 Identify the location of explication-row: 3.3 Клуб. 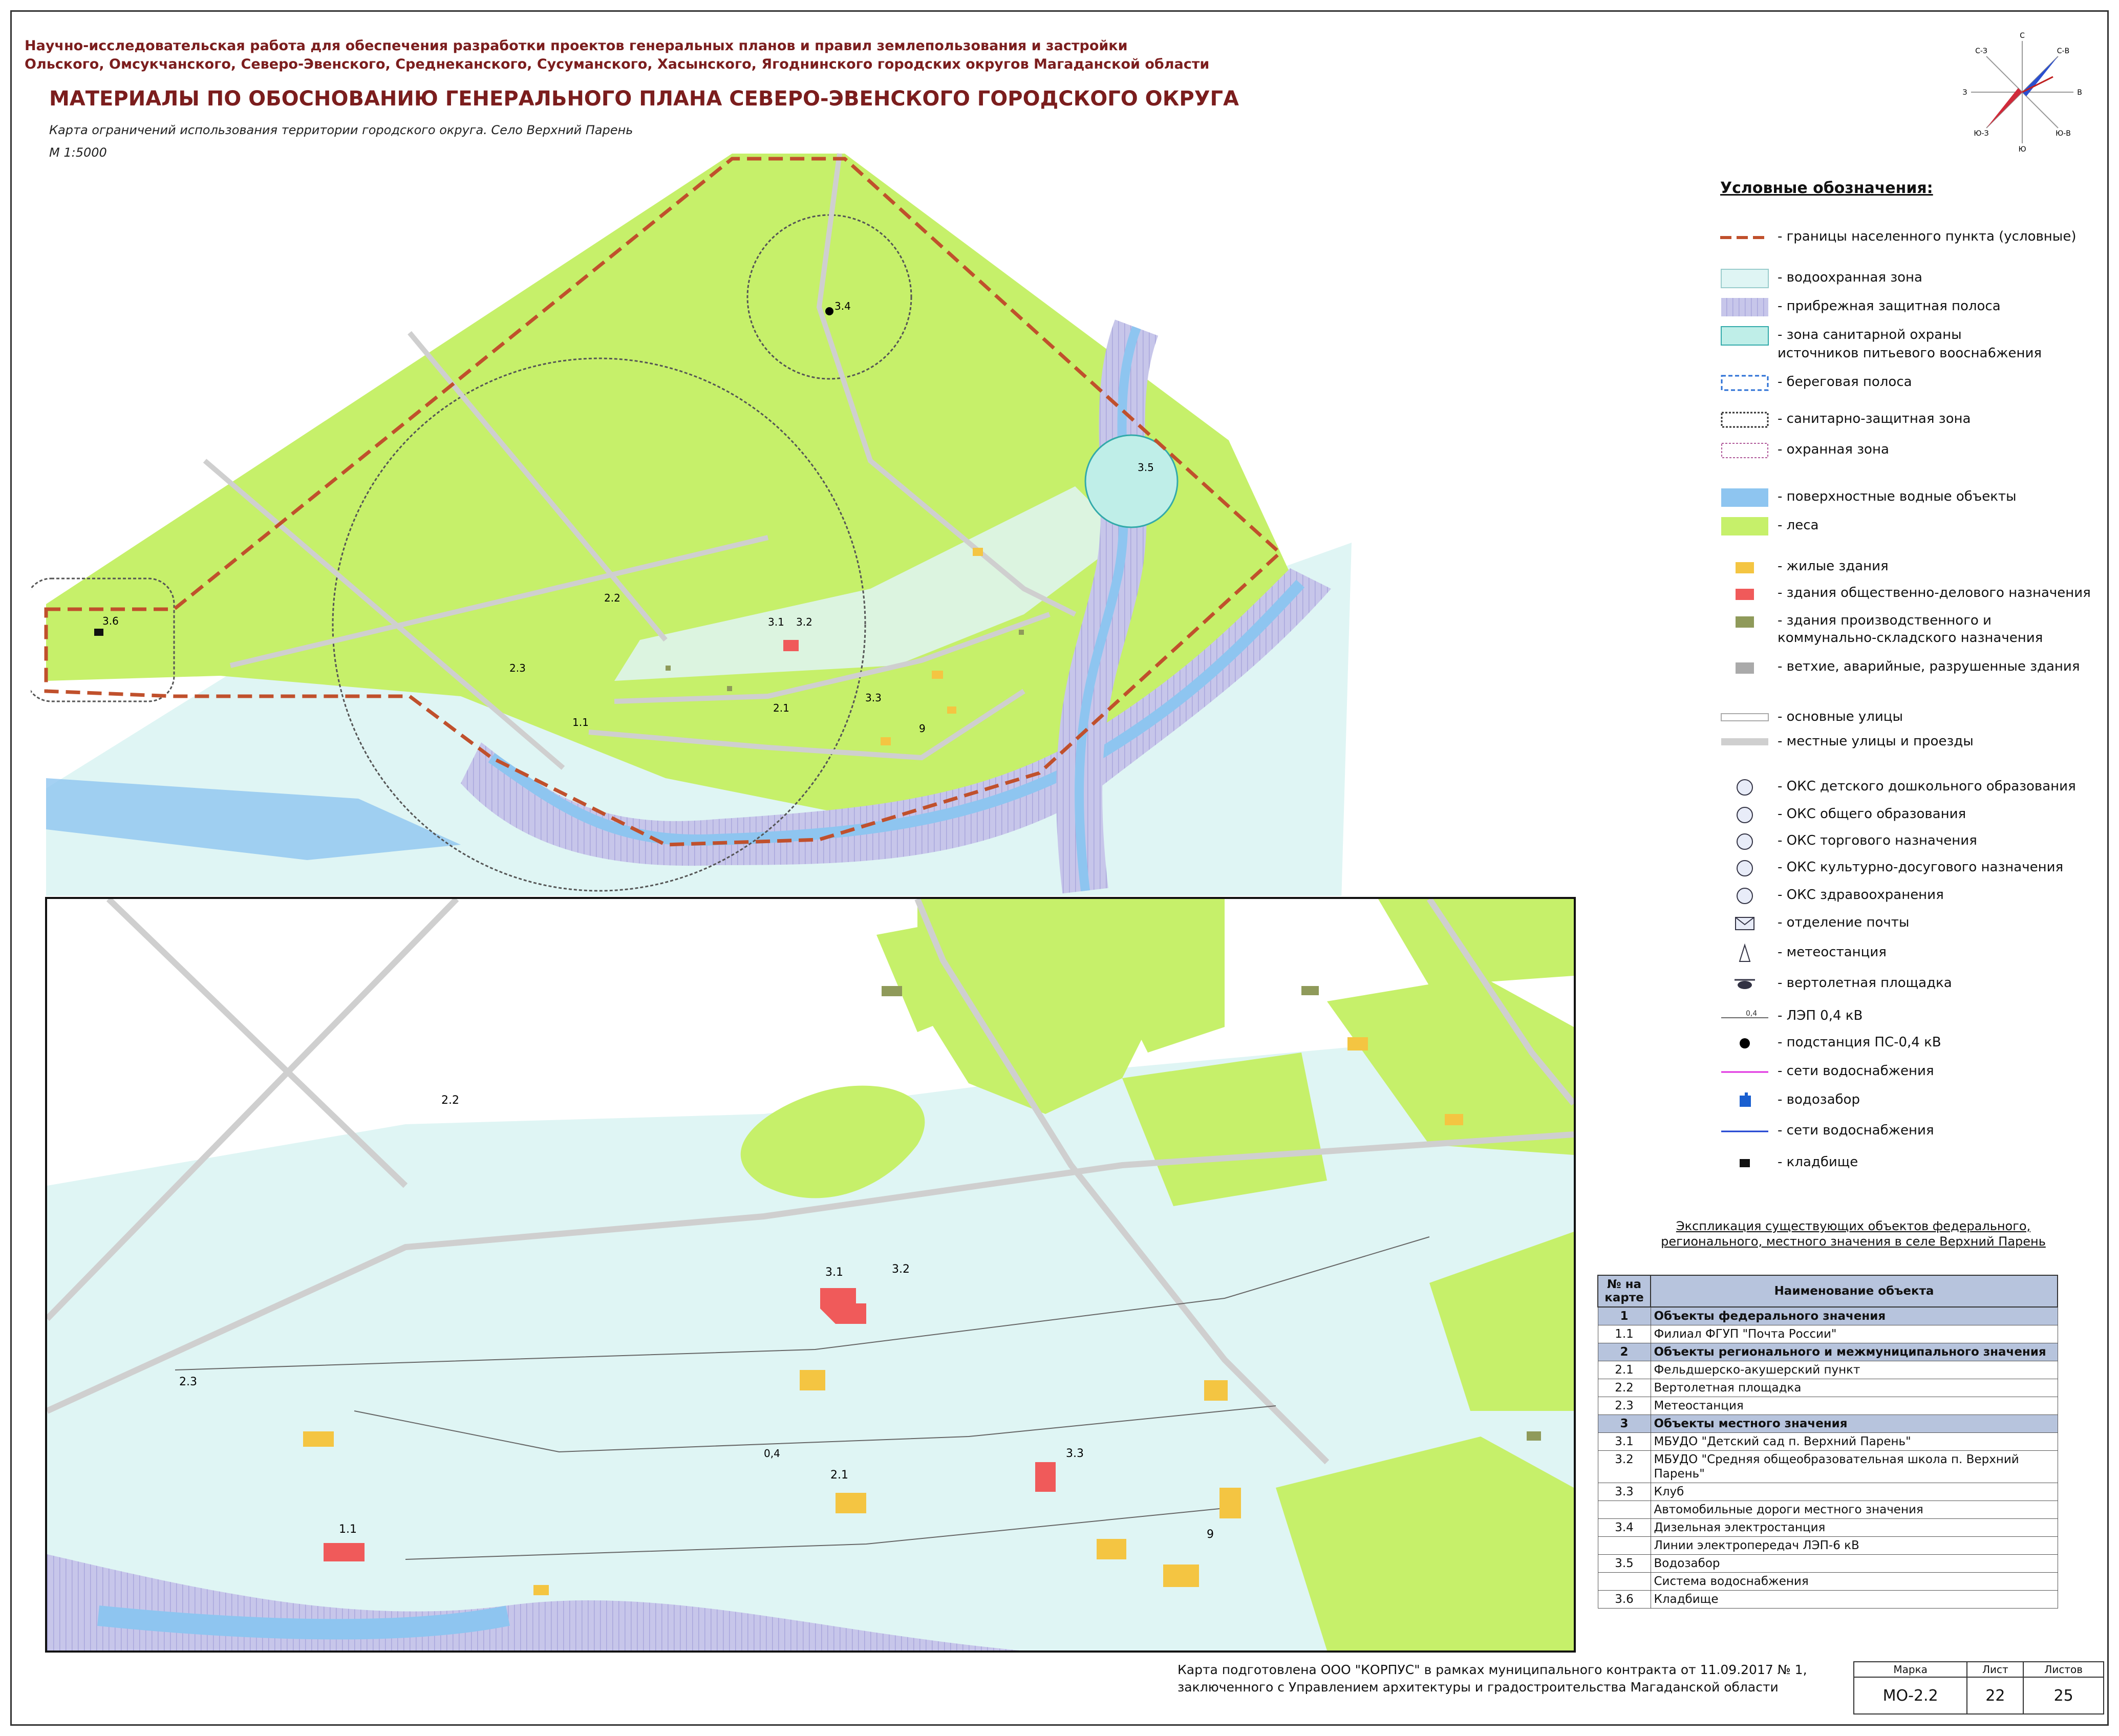
(1827, 1492).